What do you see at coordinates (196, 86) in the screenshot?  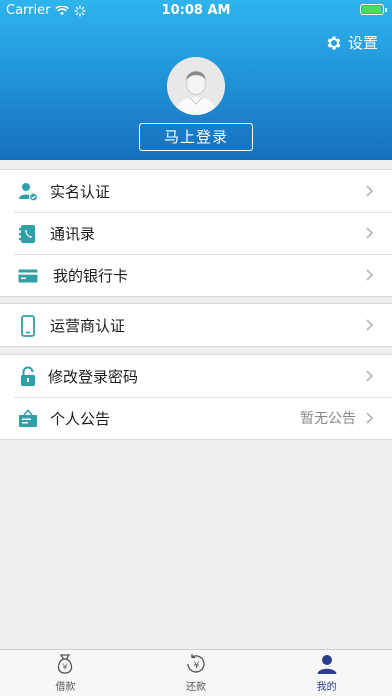 I see `user-avatar-icon` at bounding box center [196, 86].